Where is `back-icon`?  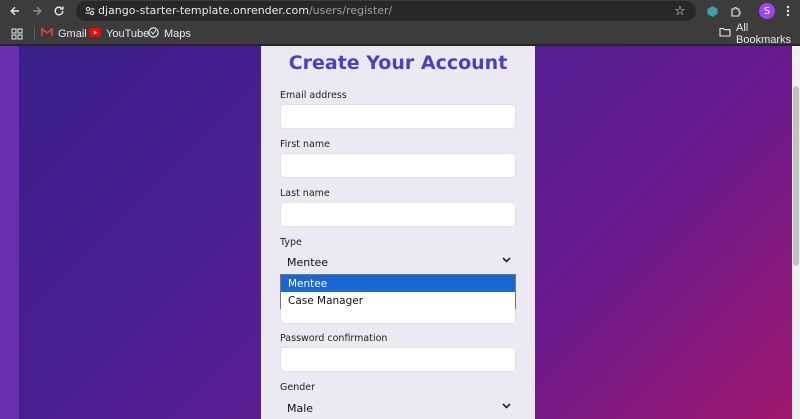 back-icon is located at coordinates (15, 11).